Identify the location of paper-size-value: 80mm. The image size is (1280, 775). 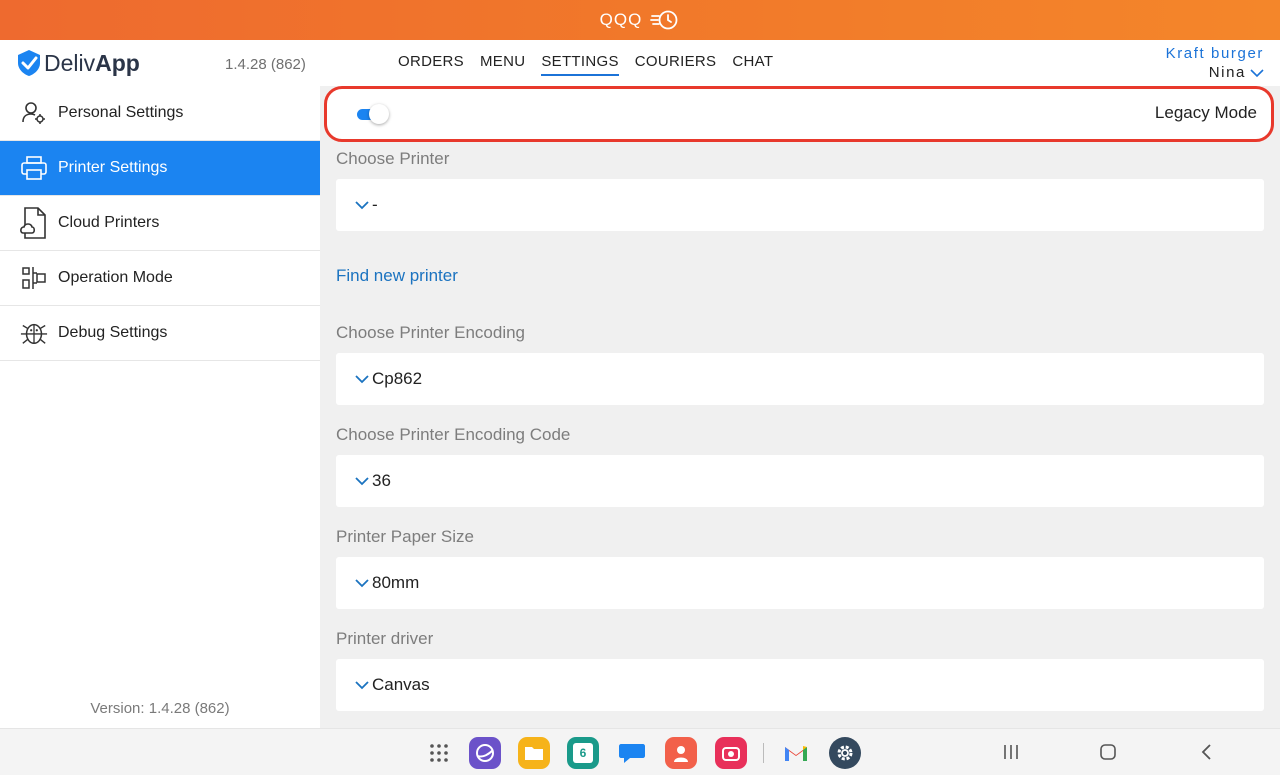
(396, 582).